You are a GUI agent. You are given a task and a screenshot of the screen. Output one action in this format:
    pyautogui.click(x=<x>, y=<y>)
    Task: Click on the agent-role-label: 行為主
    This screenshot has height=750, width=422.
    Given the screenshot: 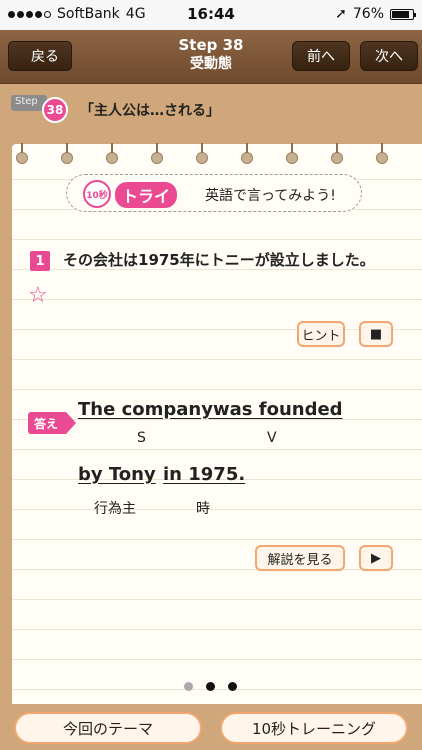 What is the action you would take?
    pyautogui.click(x=115, y=509)
    